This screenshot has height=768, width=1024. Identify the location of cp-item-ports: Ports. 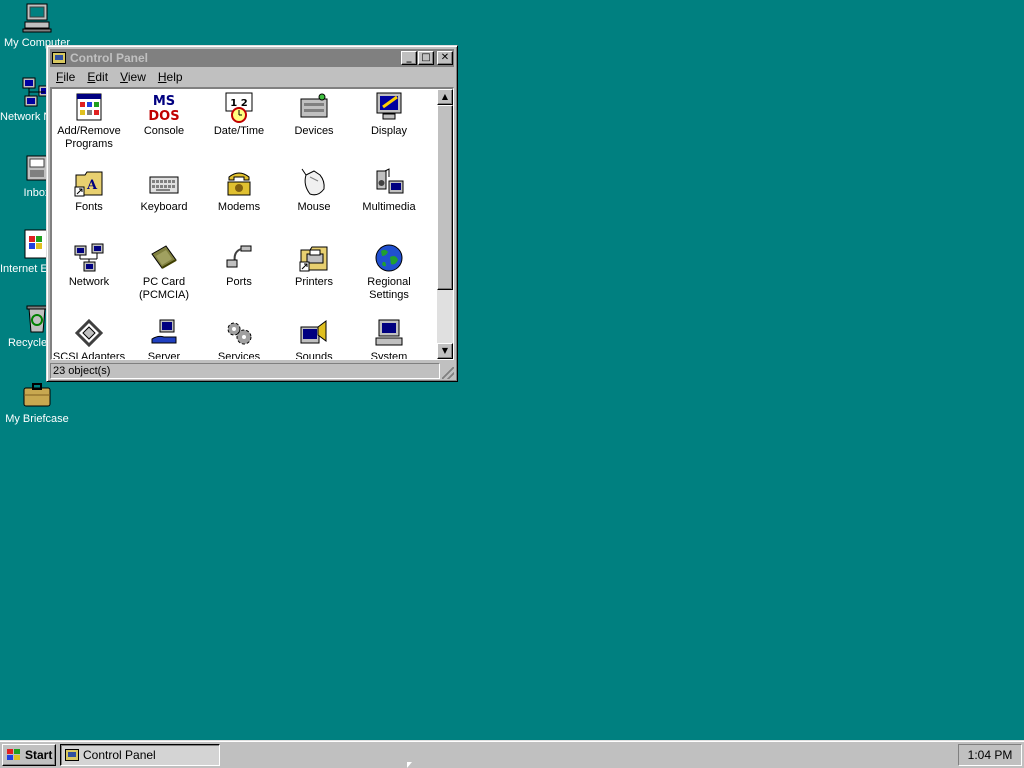
(239, 265).